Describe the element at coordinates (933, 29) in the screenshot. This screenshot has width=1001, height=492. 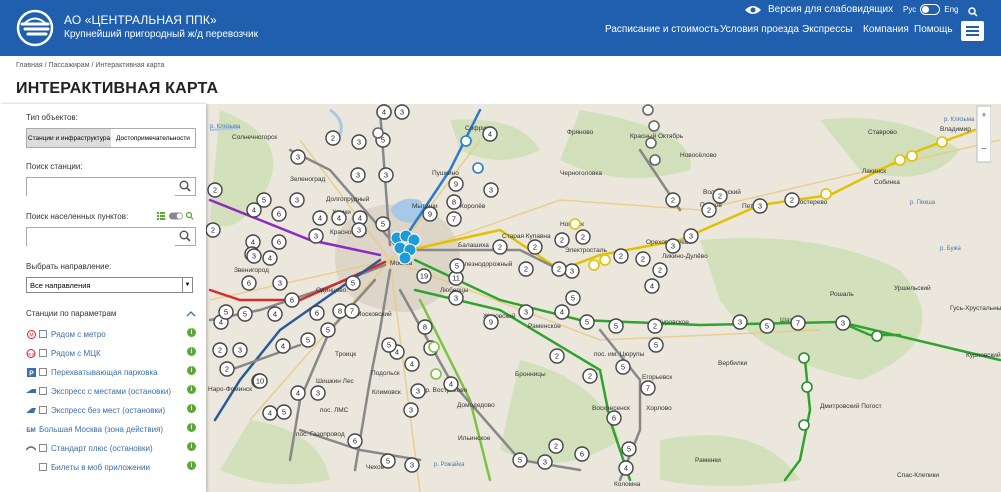
I see `nav-help: Помощь` at that location.